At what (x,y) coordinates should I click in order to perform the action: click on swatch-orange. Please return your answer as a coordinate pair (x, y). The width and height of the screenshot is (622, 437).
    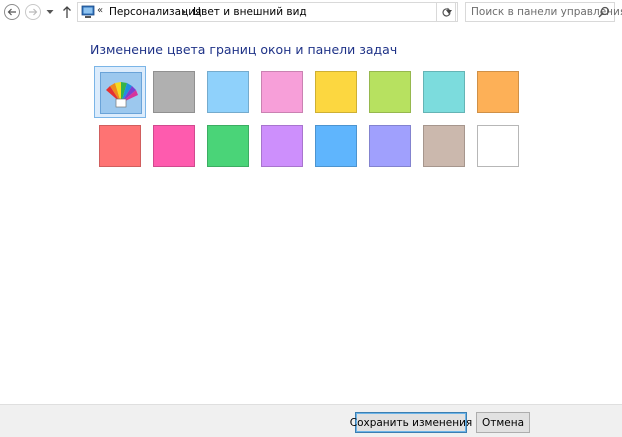
    Looking at the image, I should click on (498, 92).